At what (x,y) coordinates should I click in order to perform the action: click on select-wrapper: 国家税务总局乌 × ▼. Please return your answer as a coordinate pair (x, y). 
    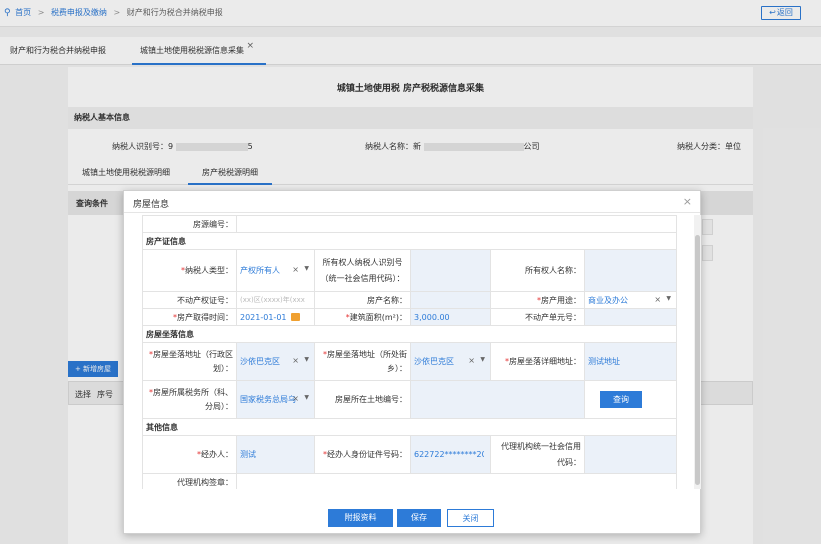
    Looking at the image, I should click on (275, 399).